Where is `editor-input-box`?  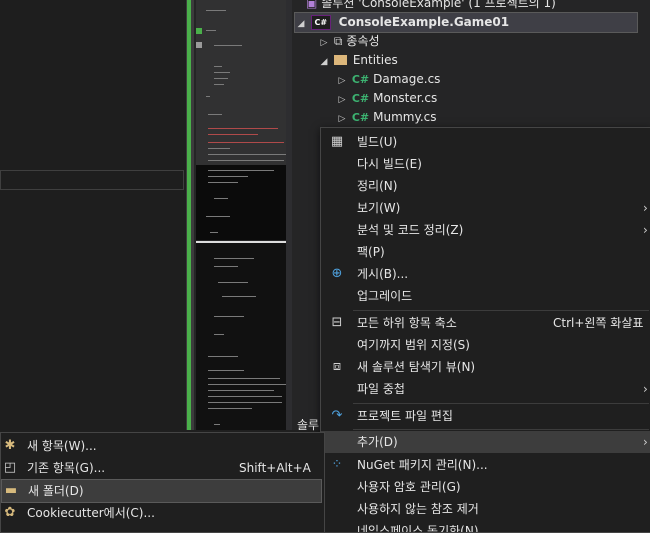 editor-input-box is located at coordinates (92, 180).